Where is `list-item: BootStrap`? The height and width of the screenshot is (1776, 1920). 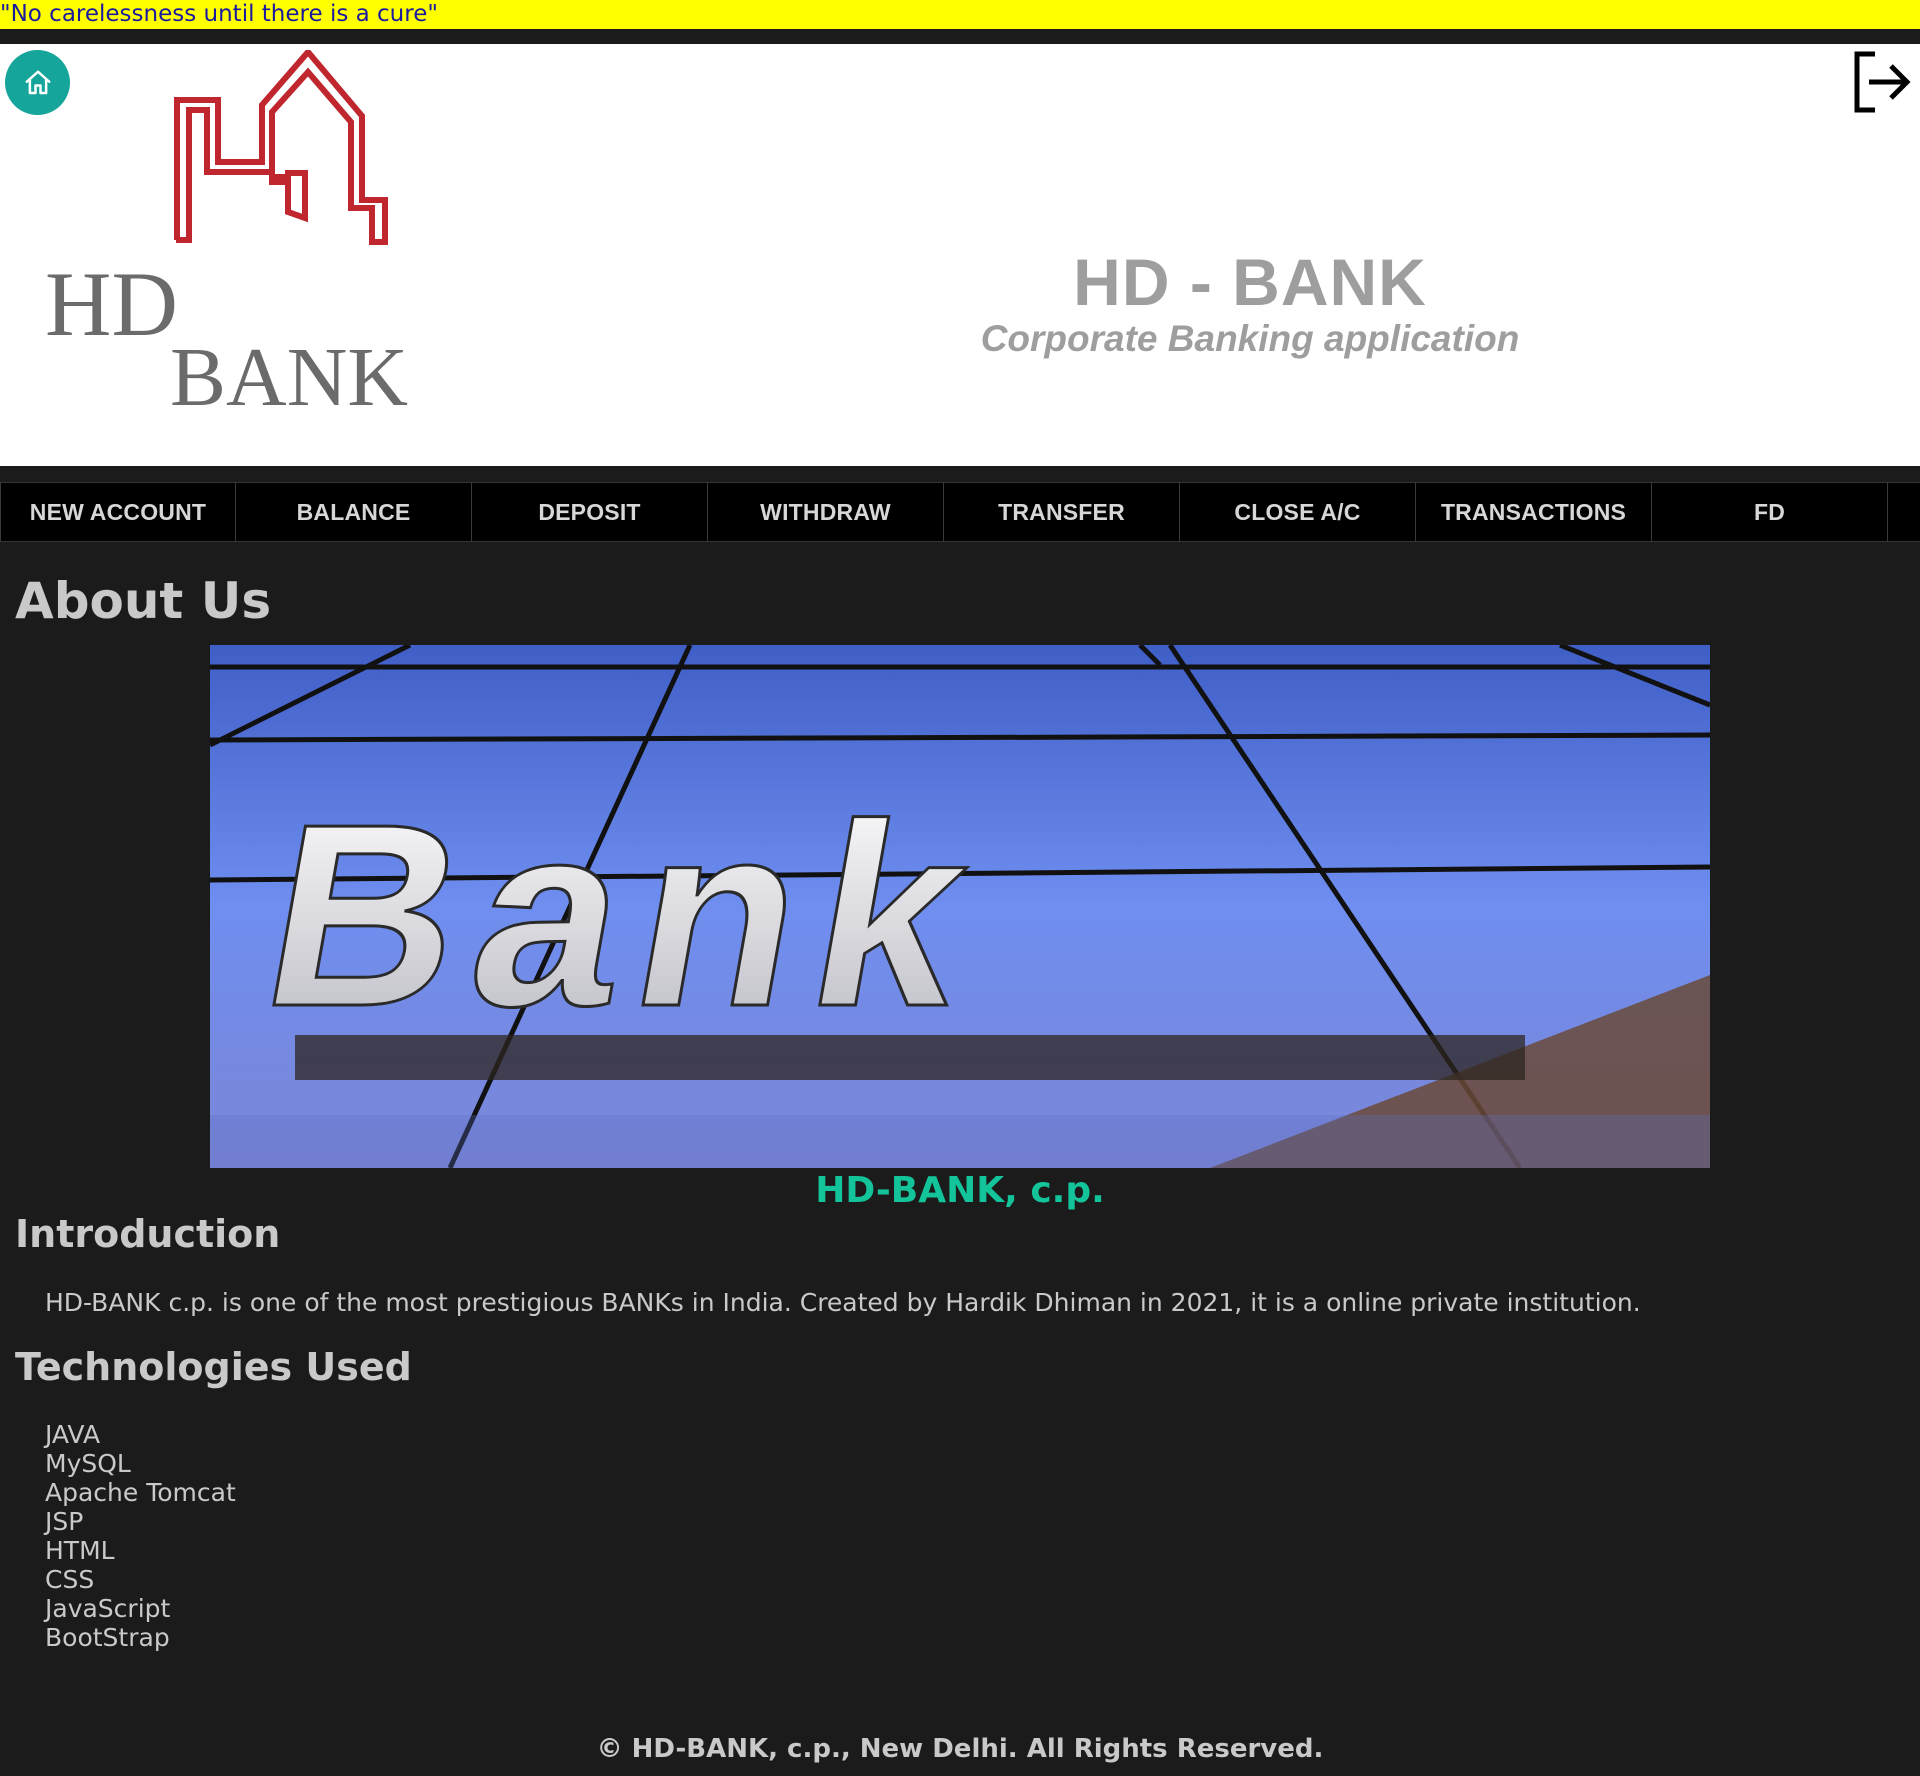 list-item: BootStrap is located at coordinates (107, 1637).